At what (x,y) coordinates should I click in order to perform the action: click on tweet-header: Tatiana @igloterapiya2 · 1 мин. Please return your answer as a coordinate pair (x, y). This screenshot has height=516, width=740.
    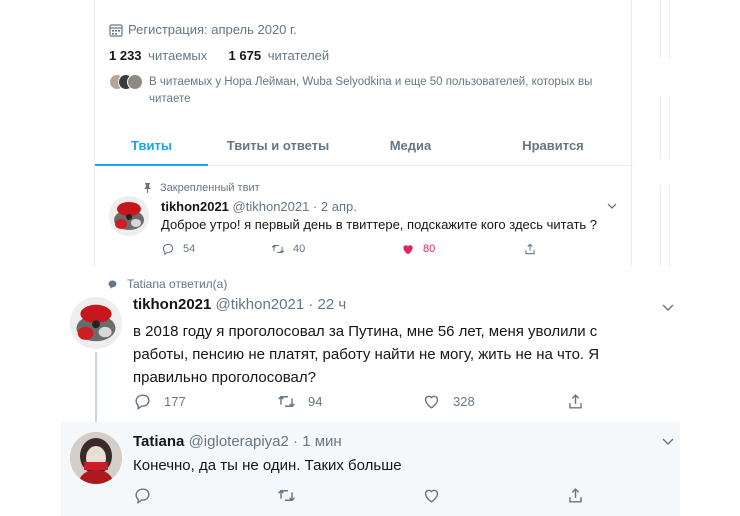
    Looking at the image, I should click on (237, 441).